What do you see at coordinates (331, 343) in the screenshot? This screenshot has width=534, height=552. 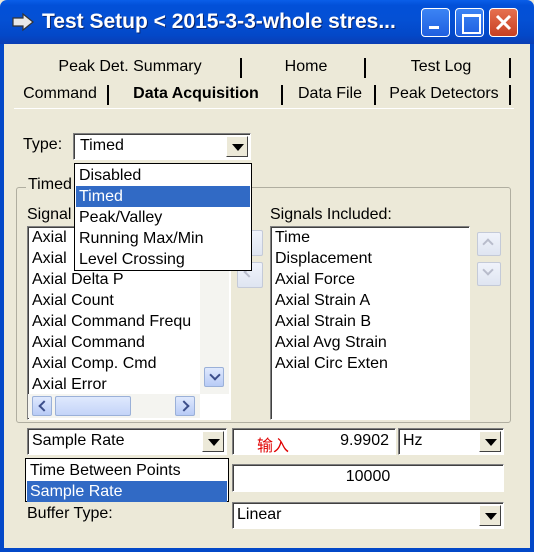 I see `list-item: Axial Avg Strain` at bounding box center [331, 343].